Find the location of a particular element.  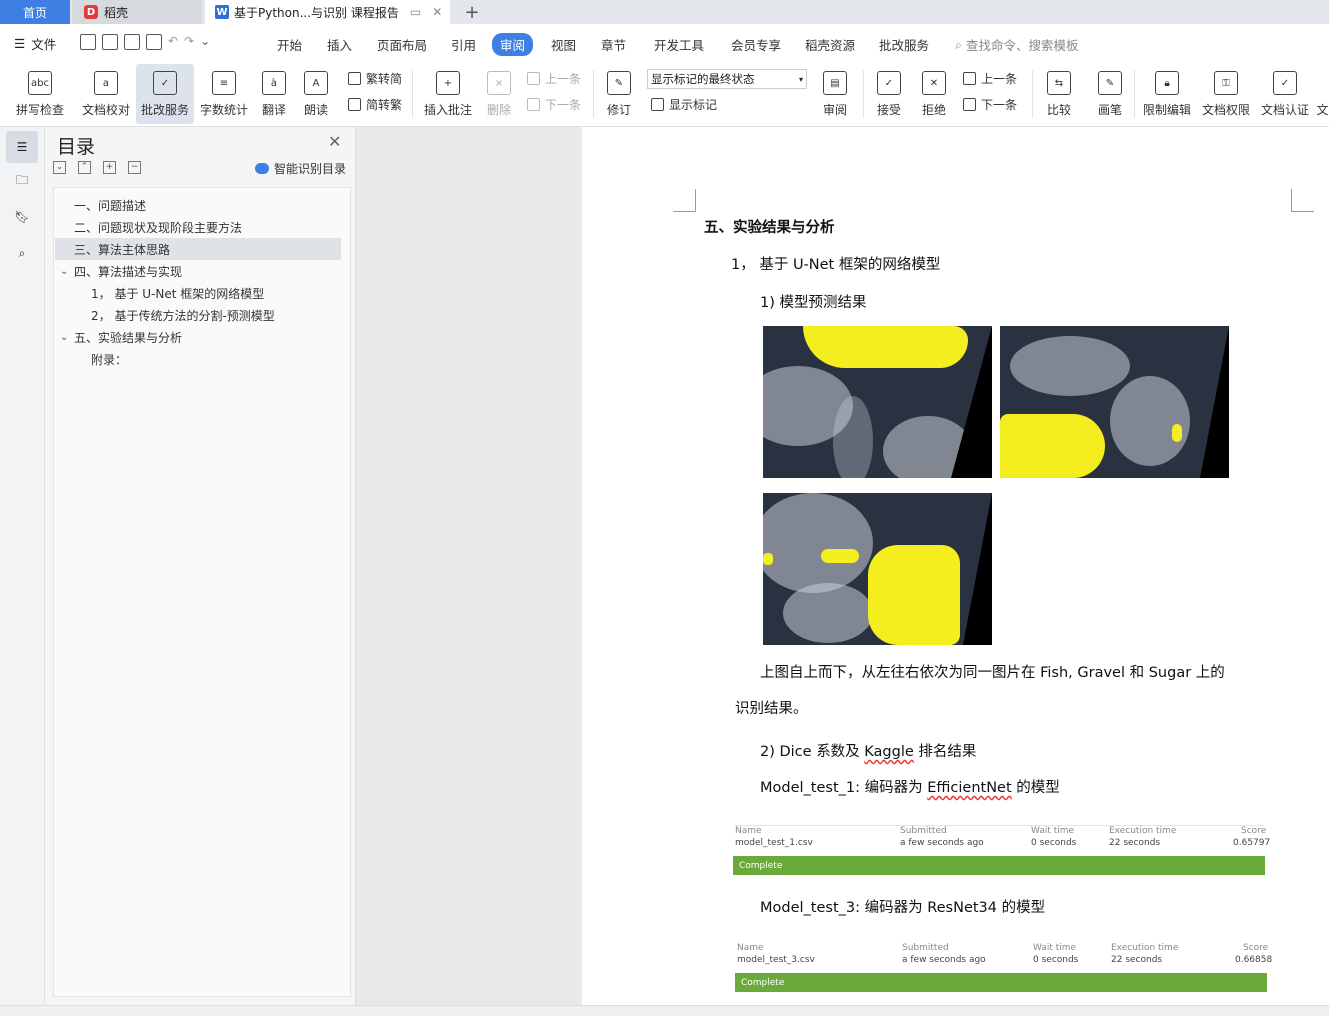

more-button: 文 is located at coordinates (1322, 94).